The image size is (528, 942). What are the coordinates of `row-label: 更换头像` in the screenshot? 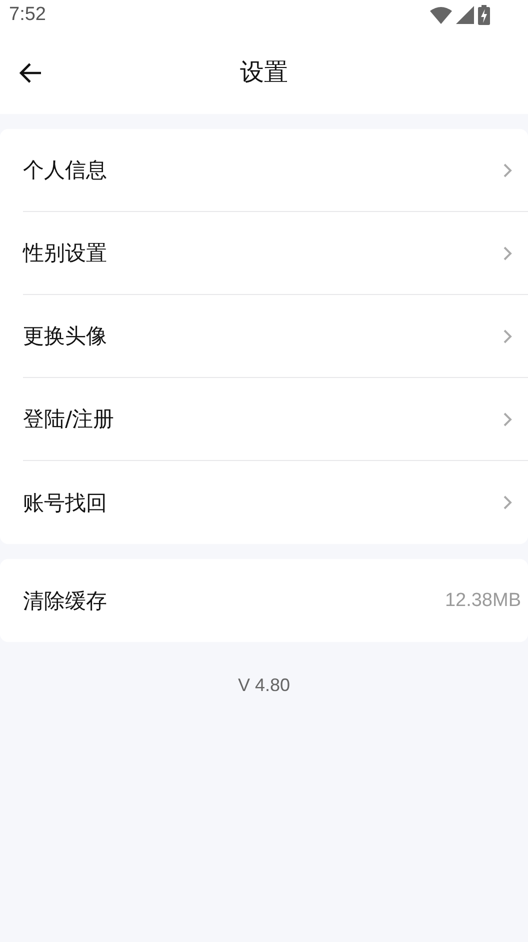 It's located at (65, 336).